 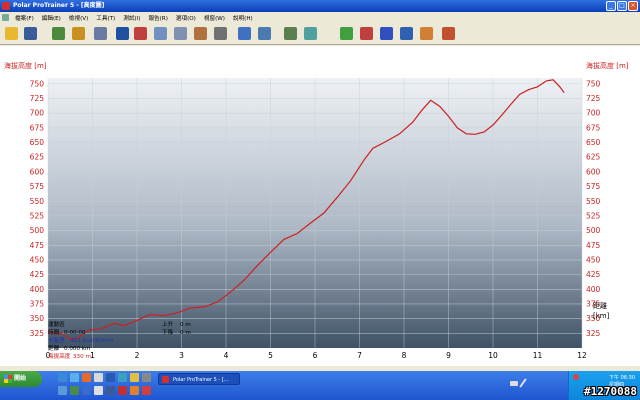 What do you see at coordinates (622, 378) in the screenshot?
I see `clock-time: 下午 06:30` at bounding box center [622, 378].